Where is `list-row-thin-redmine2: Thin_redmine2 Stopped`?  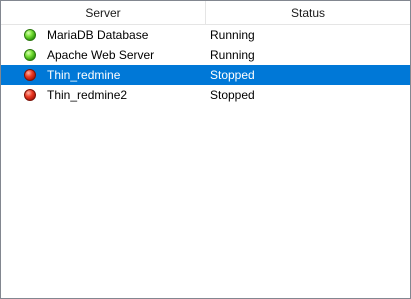
list-row-thin-redmine2: Thin_redmine2 Stopped is located at coordinates (205, 95).